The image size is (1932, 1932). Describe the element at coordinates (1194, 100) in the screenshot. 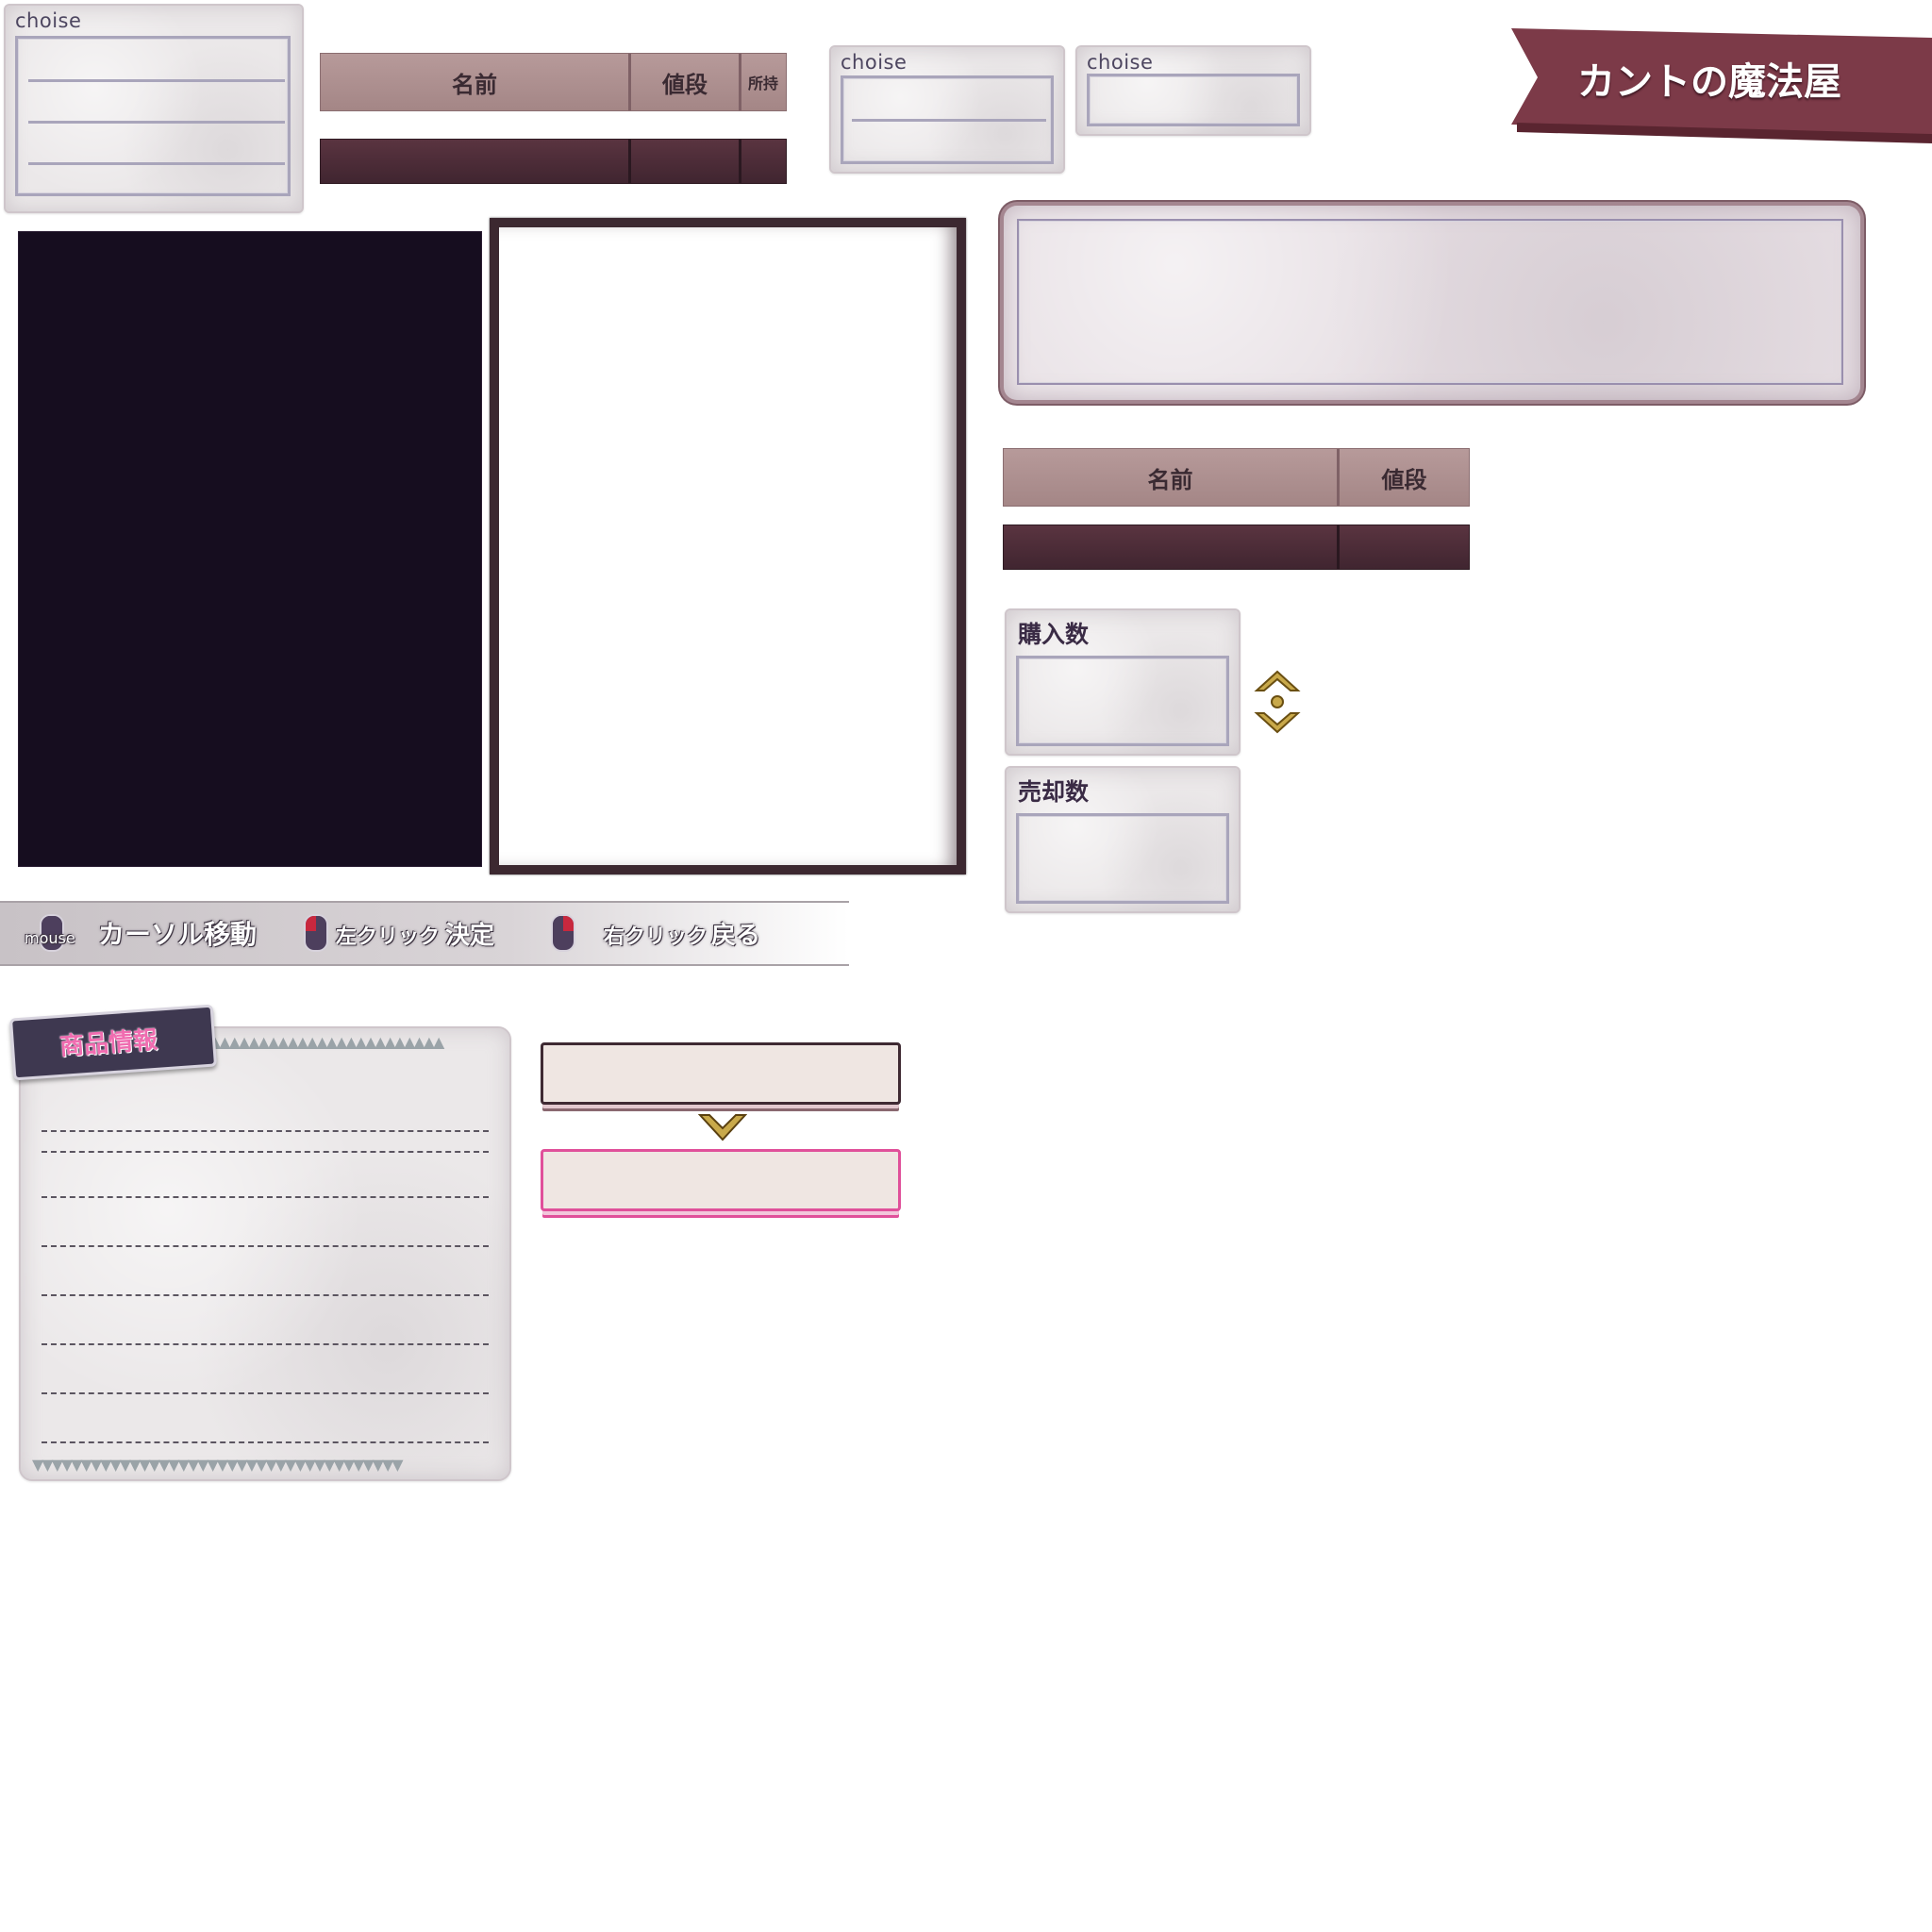

I see `choice-window-small-frame` at that location.